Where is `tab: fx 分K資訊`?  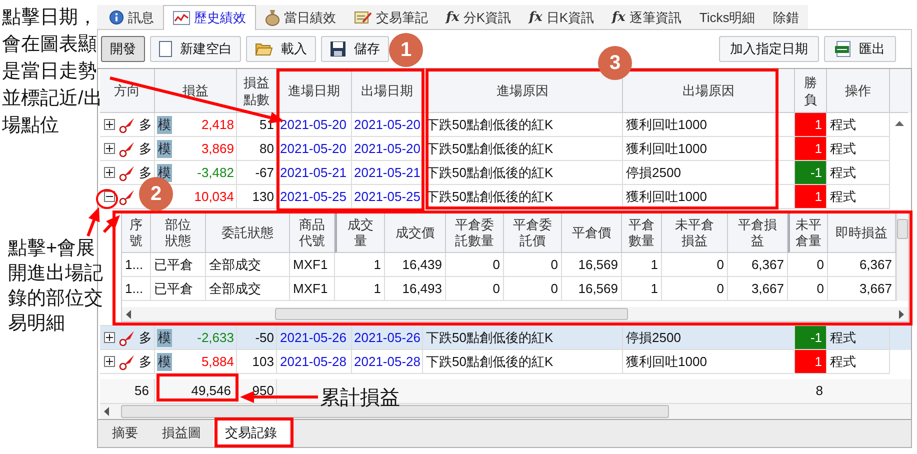 tab: fx 分K資訊 is located at coordinates (478, 17).